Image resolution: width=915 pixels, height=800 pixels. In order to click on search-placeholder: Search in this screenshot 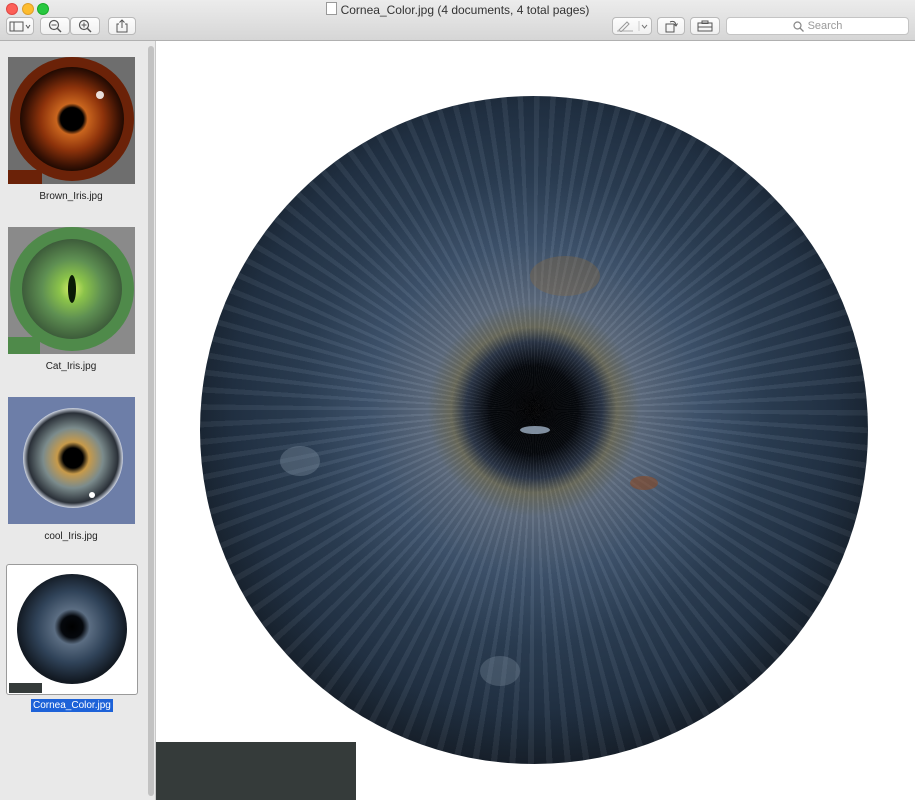, I will do `click(825, 26)`.